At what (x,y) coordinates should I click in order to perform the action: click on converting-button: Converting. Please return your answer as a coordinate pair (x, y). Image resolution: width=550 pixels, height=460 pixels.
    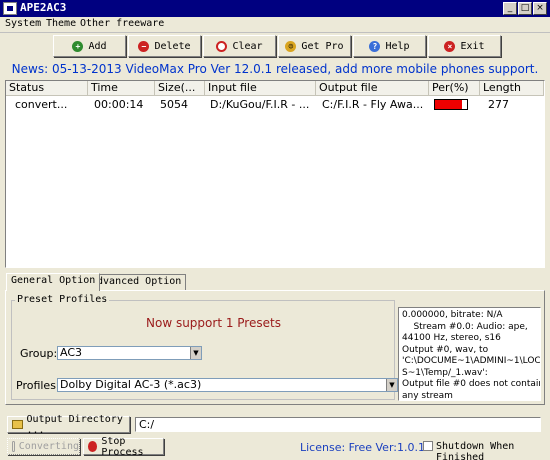
    Looking at the image, I should click on (43, 446).